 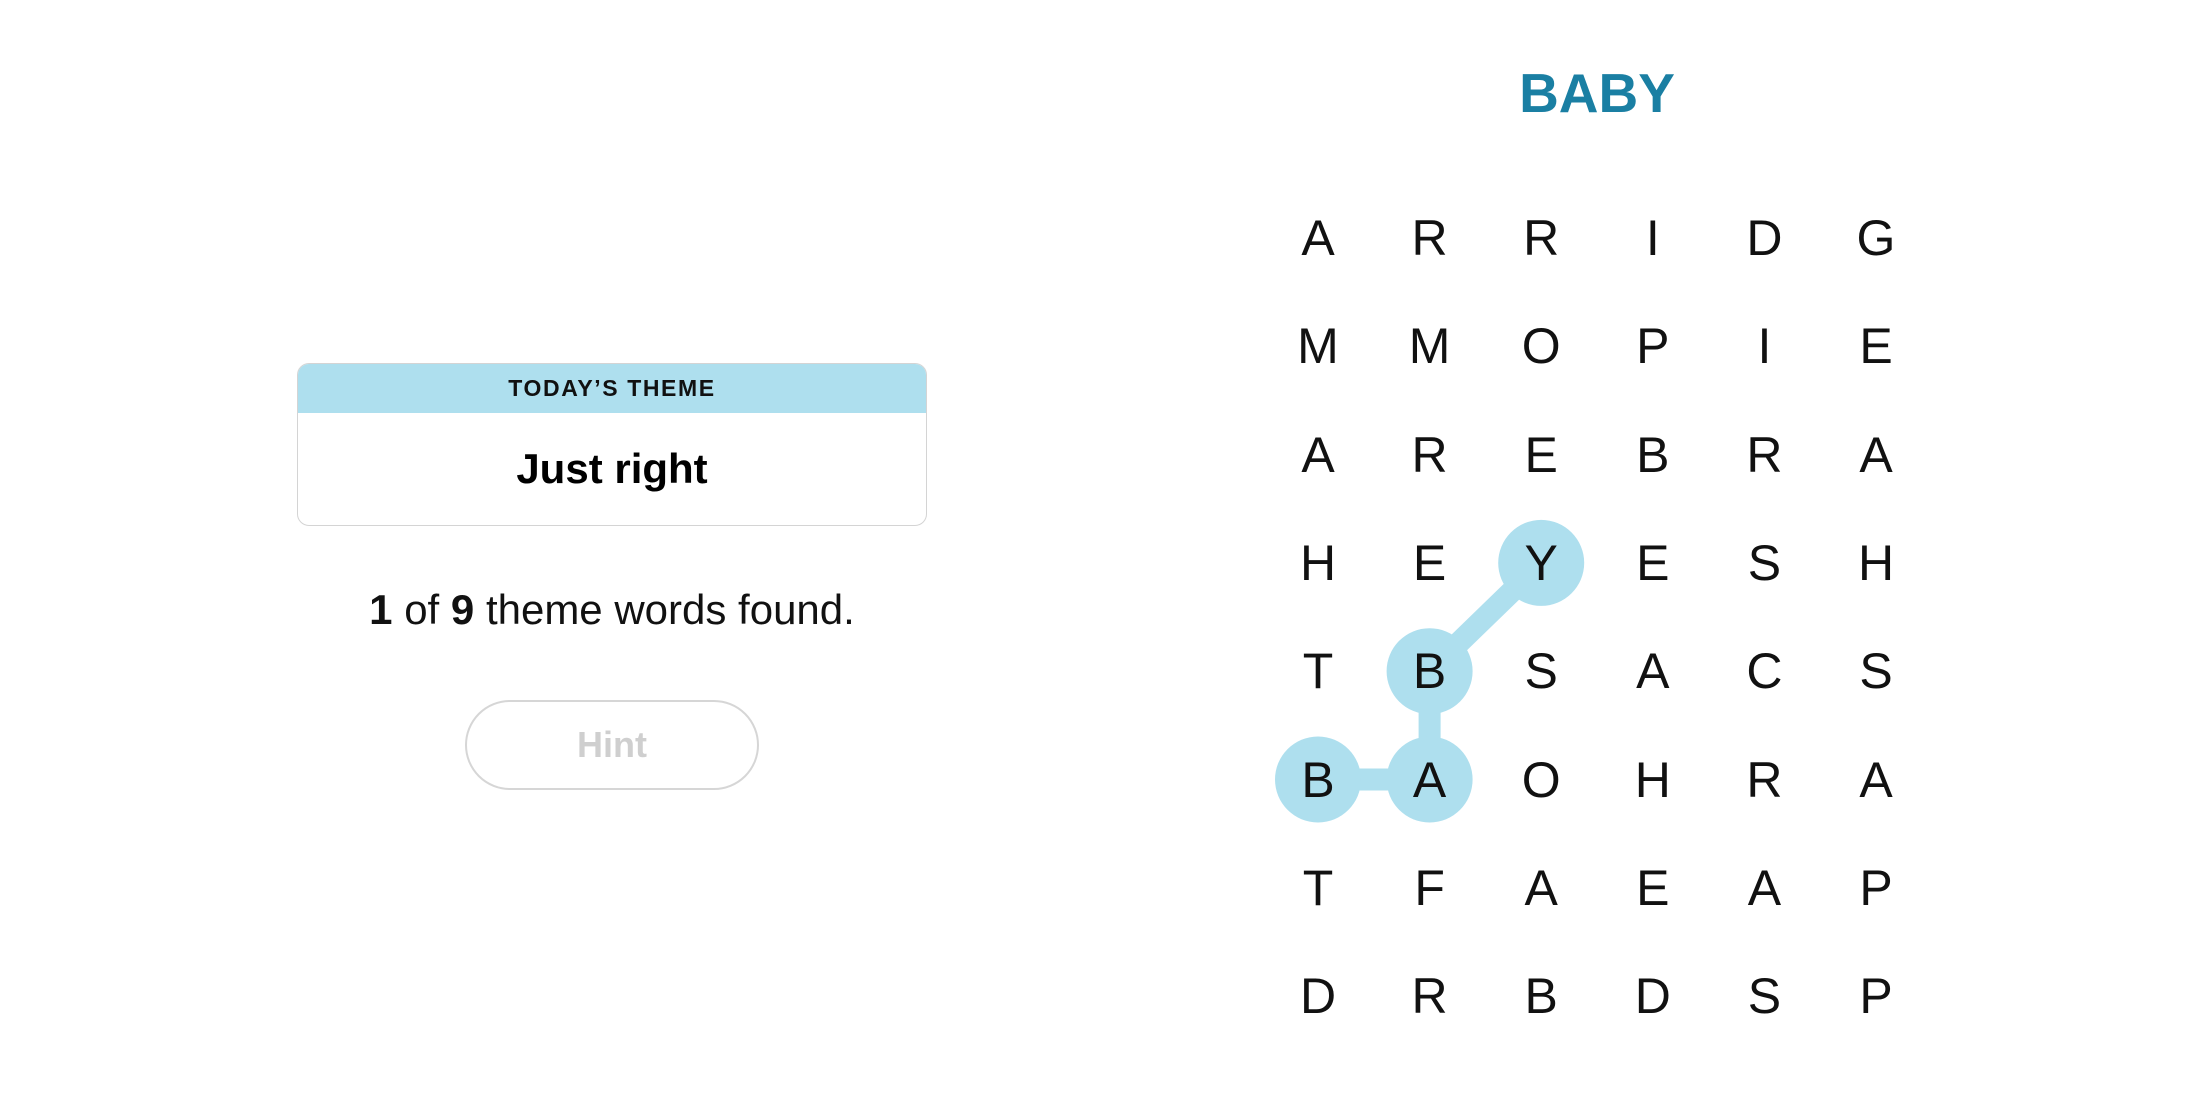 What do you see at coordinates (1597, 93) in the screenshot?
I see `current-word: BABY` at bounding box center [1597, 93].